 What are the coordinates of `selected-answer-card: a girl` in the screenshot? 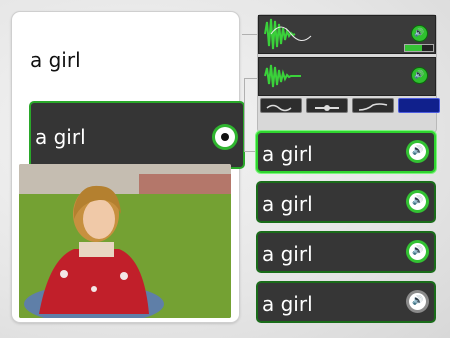 It's located at (137, 135).